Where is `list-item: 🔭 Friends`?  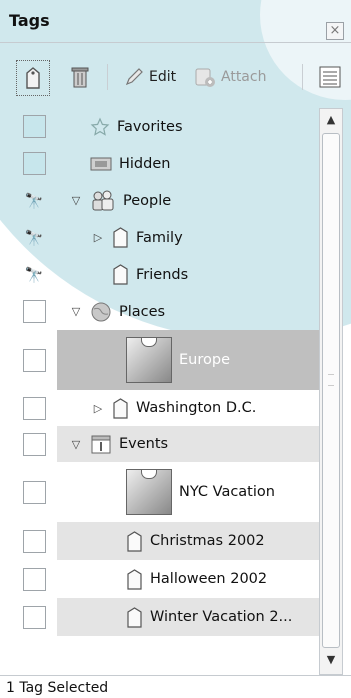 list-item: 🔭 Friends is located at coordinates (165, 274).